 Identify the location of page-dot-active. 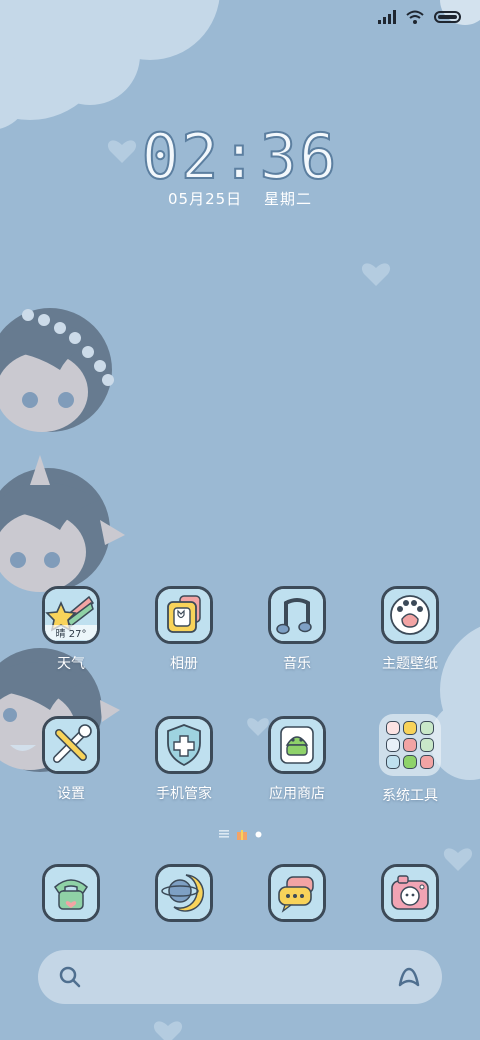
(258, 834).